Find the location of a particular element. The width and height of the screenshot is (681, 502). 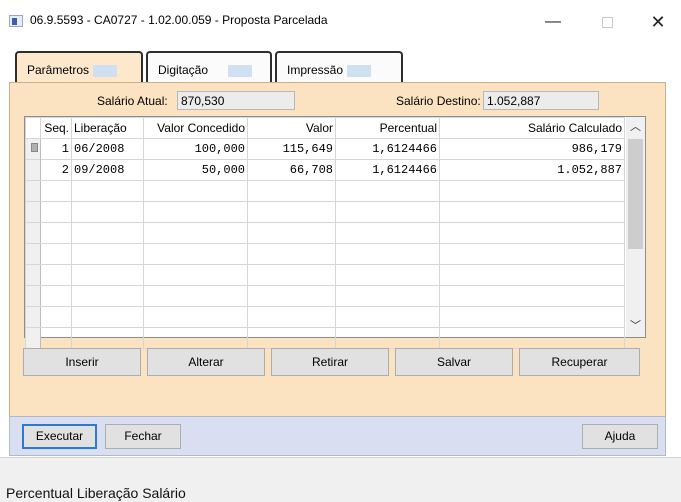

cell-salario-calculado: 986,179 is located at coordinates (532, 149).